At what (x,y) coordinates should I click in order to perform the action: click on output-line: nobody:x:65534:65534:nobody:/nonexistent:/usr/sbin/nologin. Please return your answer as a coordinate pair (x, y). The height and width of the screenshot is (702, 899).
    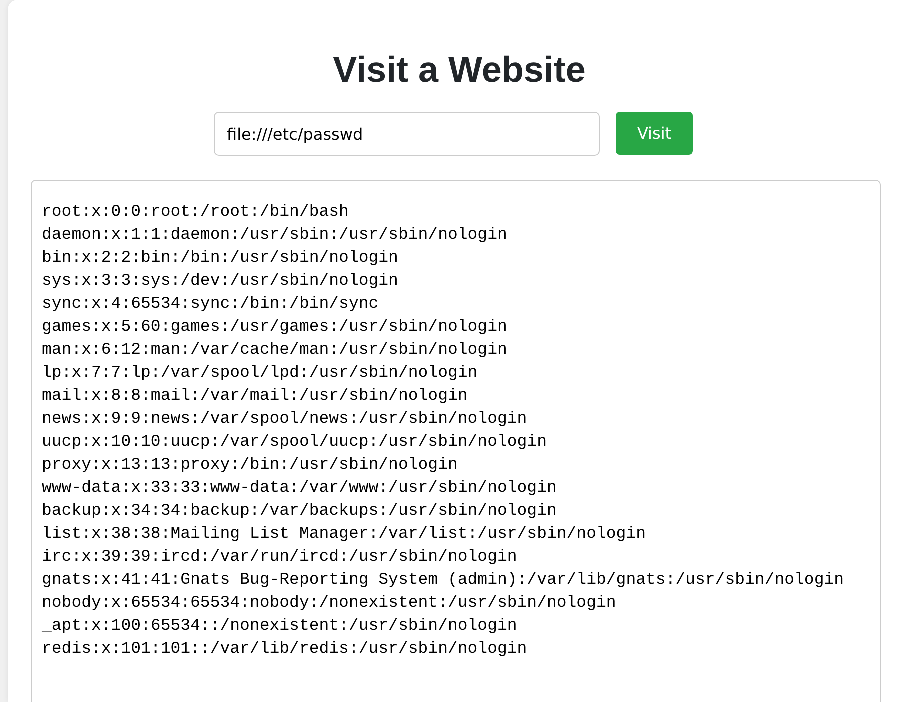
    Looking at the image, I should click on (330, 603).